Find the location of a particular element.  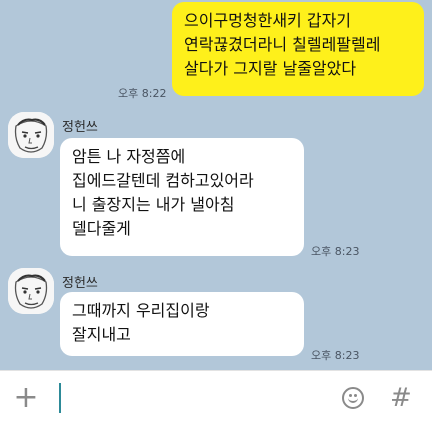

plus-icon: + is located at coordinates (26, 398).